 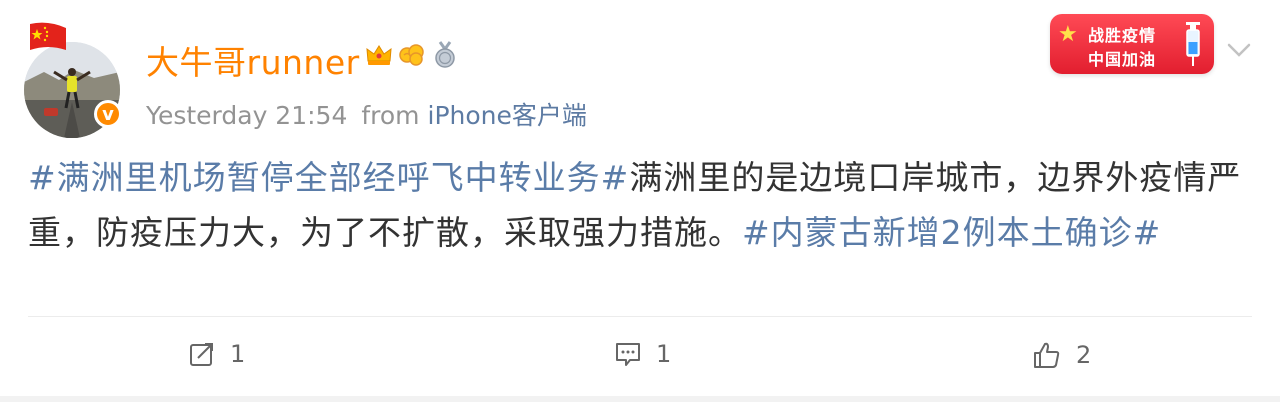 What do you see at coordinates (1047, 355) in the screenshot?
I see `like-icon` at bounding box center [1047, 355].